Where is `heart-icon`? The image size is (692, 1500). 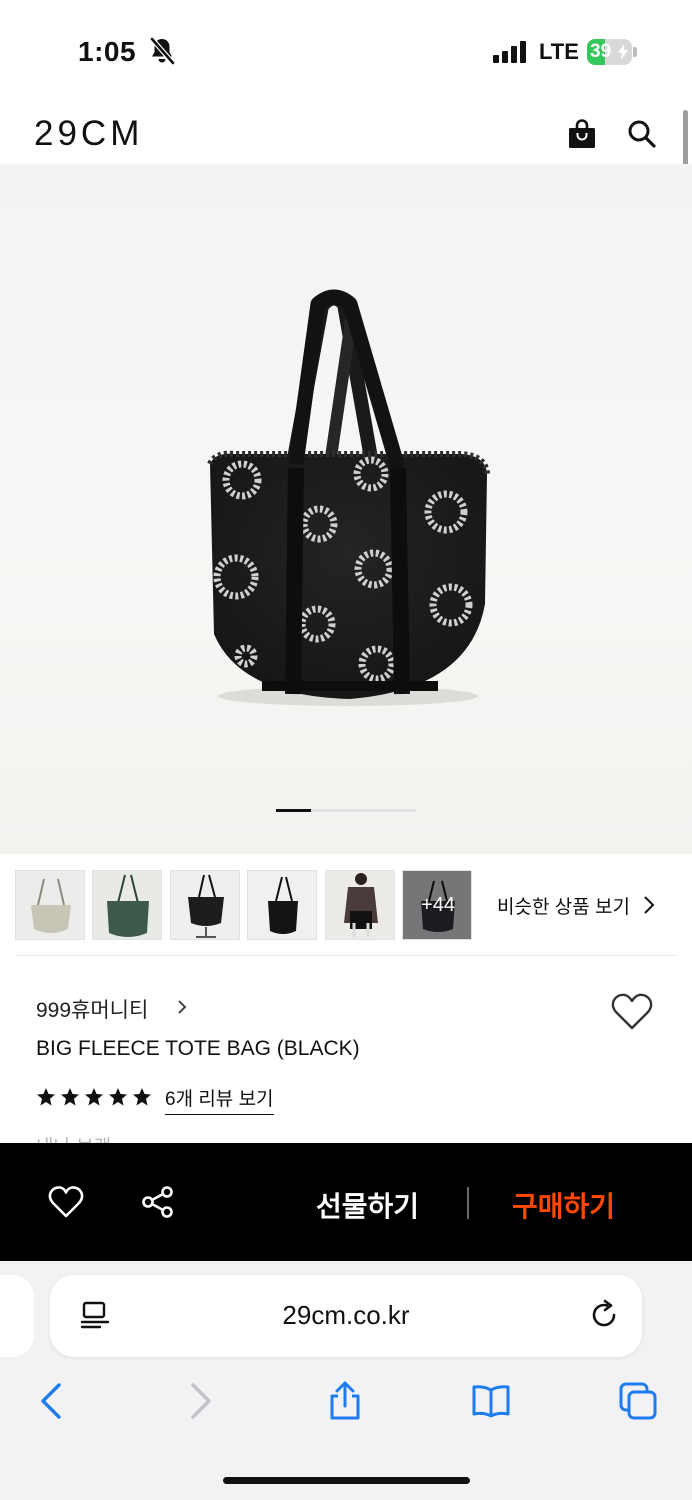
heart-icon is located at coordinates (66, 1202).